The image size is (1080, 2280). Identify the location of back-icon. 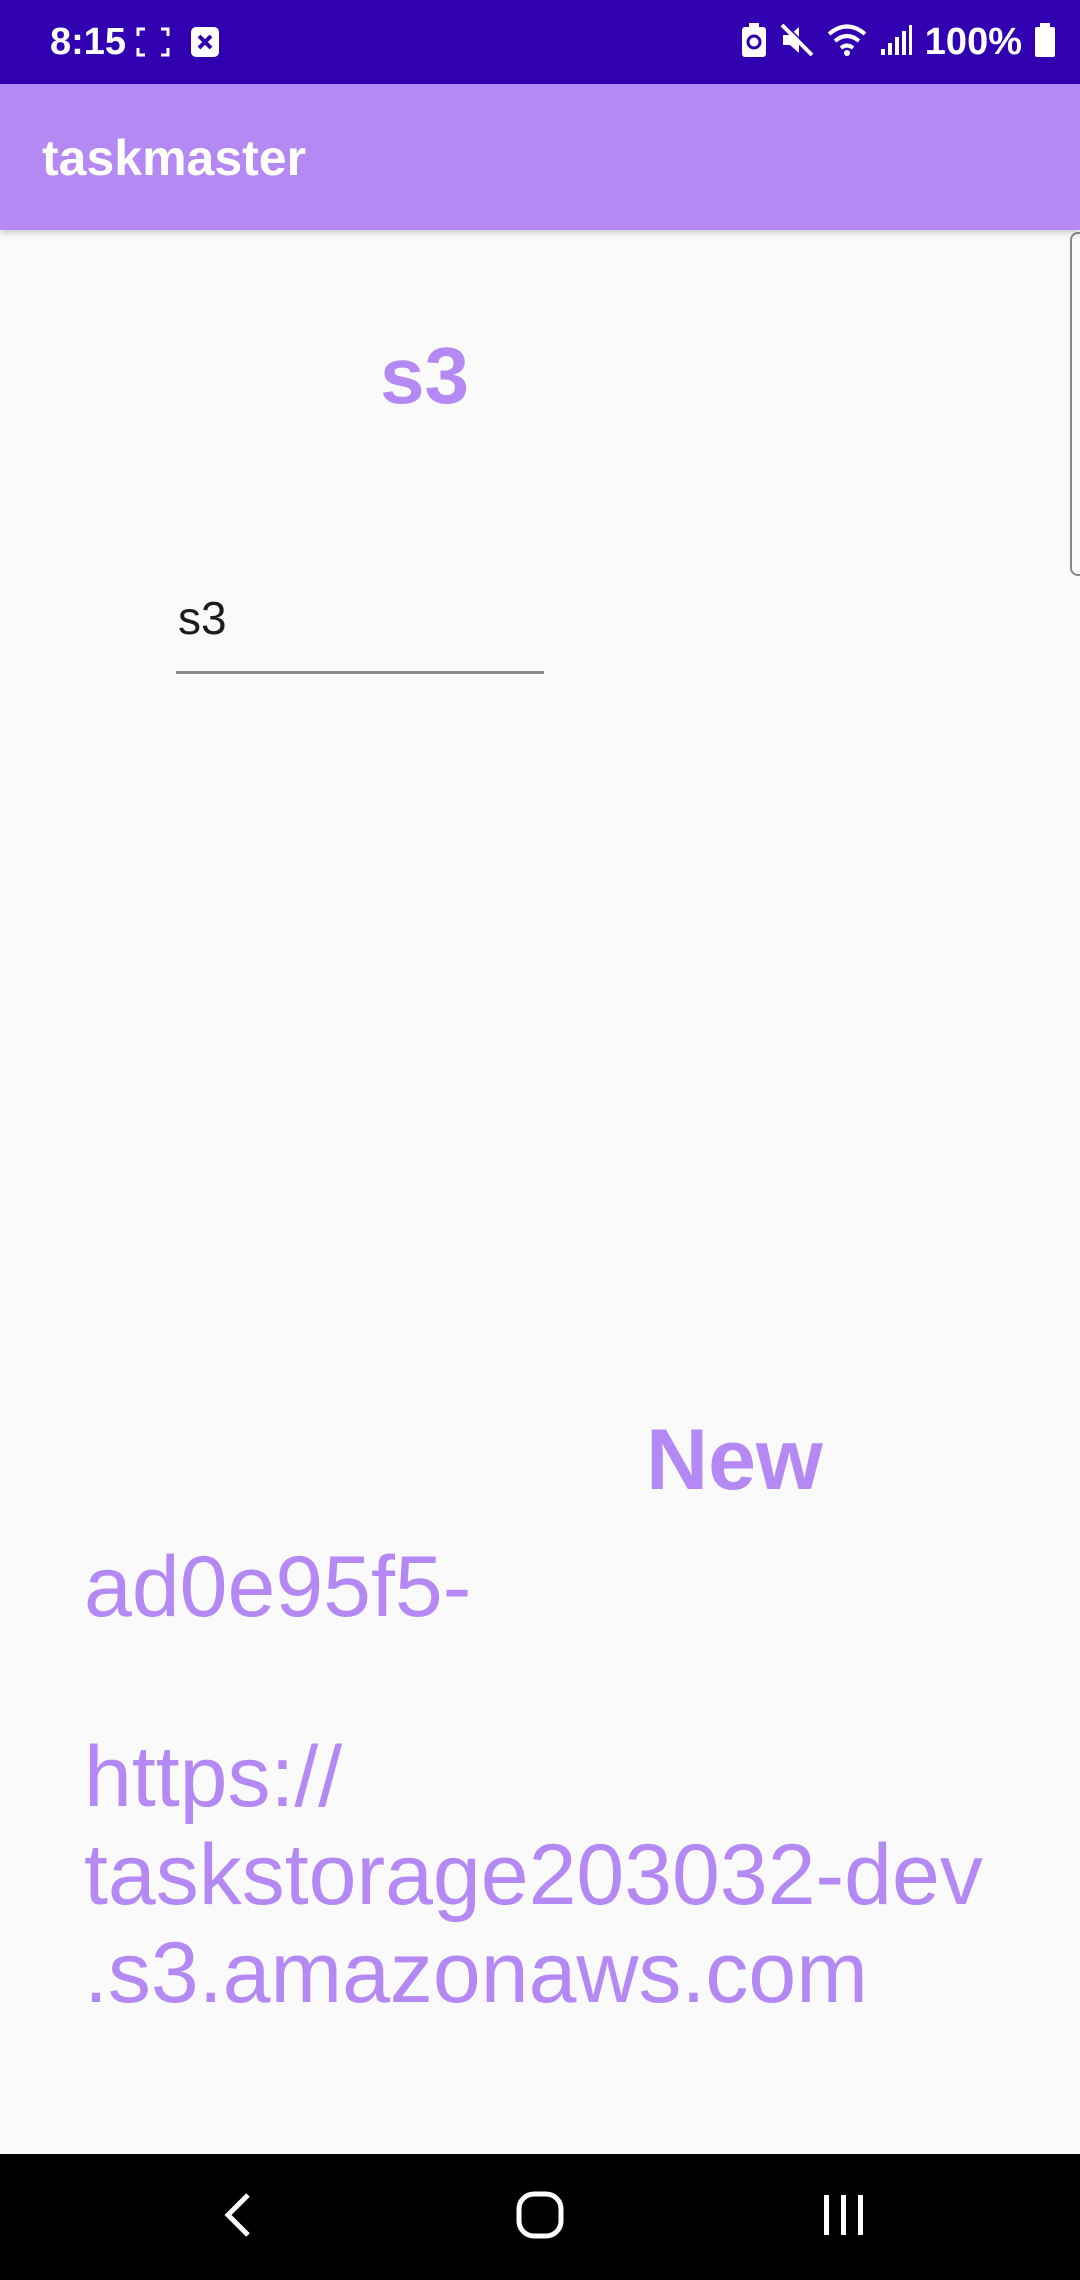
(238, 2217).